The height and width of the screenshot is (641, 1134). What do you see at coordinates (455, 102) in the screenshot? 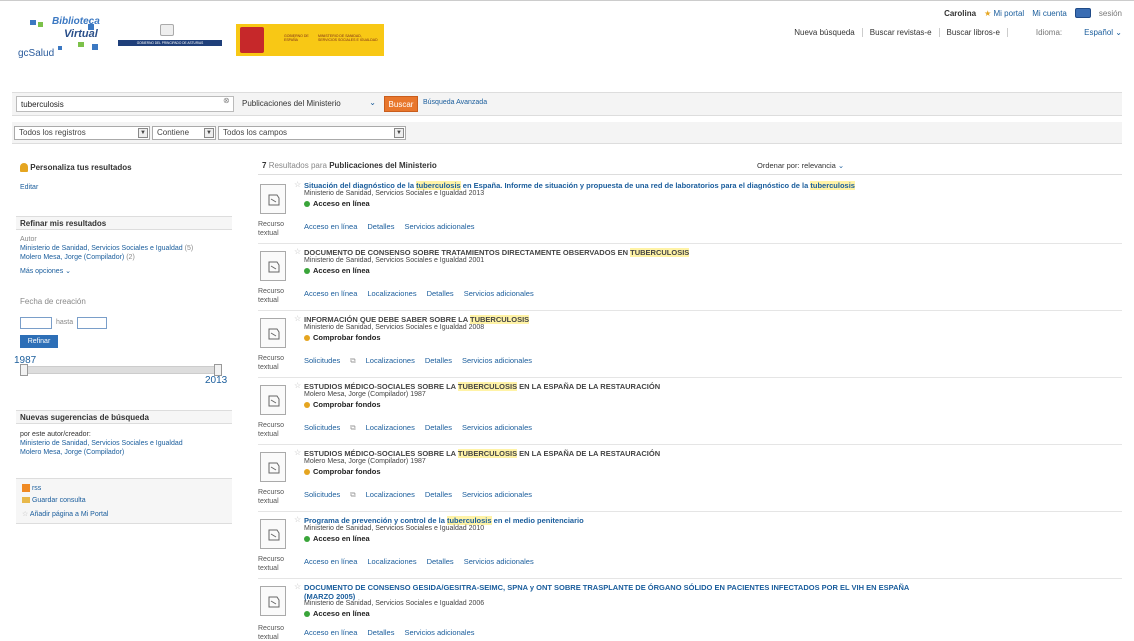
I see `advanced-search-link: Búsqueda Avanzada` at bounding box center [455, 102].